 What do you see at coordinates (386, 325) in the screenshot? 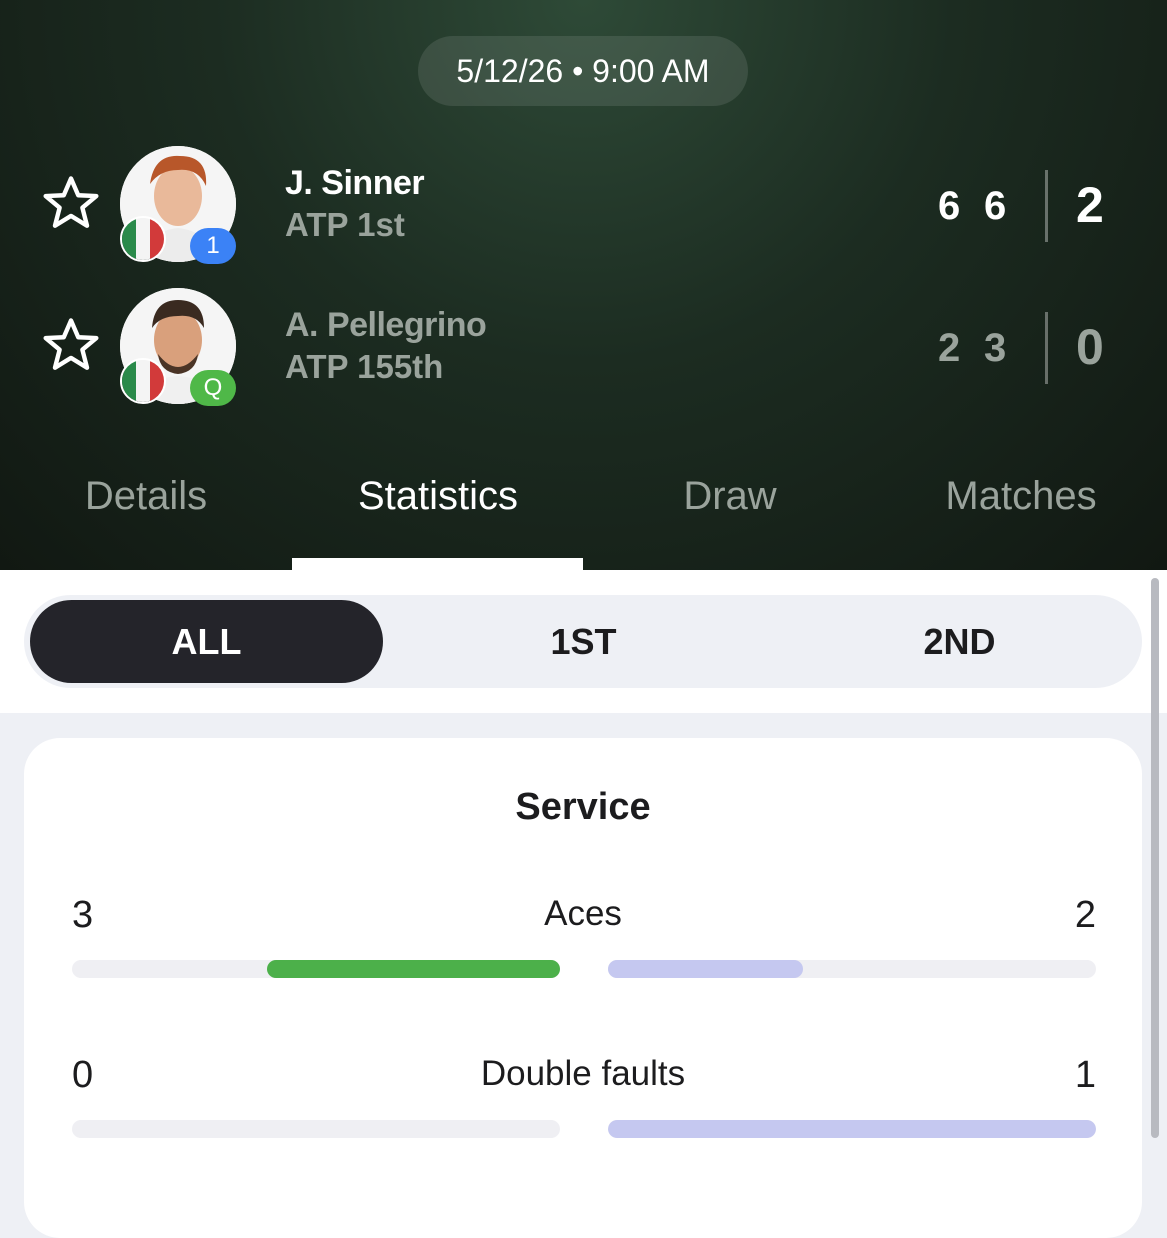
I see `player-name: A. Pellegrino` at bounding box center [386, 325].